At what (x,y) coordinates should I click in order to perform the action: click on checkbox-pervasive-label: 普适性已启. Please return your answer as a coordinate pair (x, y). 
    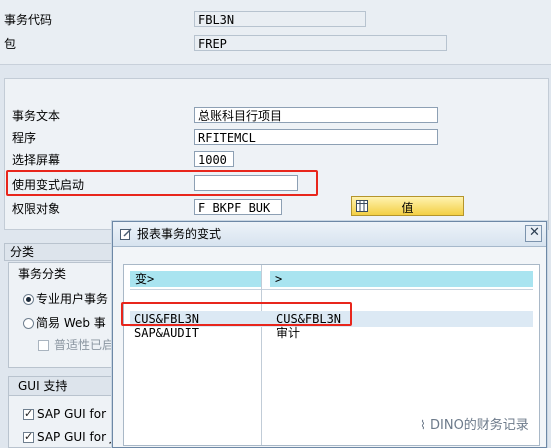
    Looking at the image, I should click on (84, 345).